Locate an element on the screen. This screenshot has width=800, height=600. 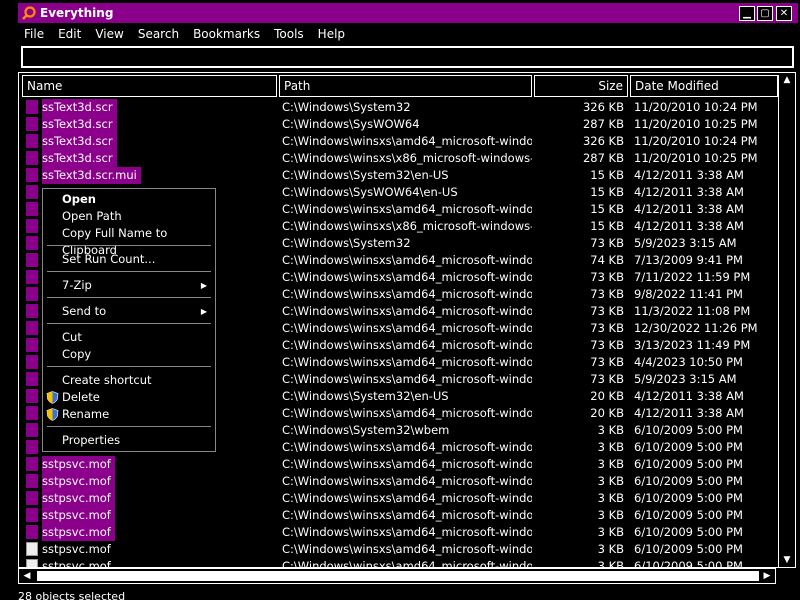
maximize-button: ▢ is located at coordinates (765, 13).